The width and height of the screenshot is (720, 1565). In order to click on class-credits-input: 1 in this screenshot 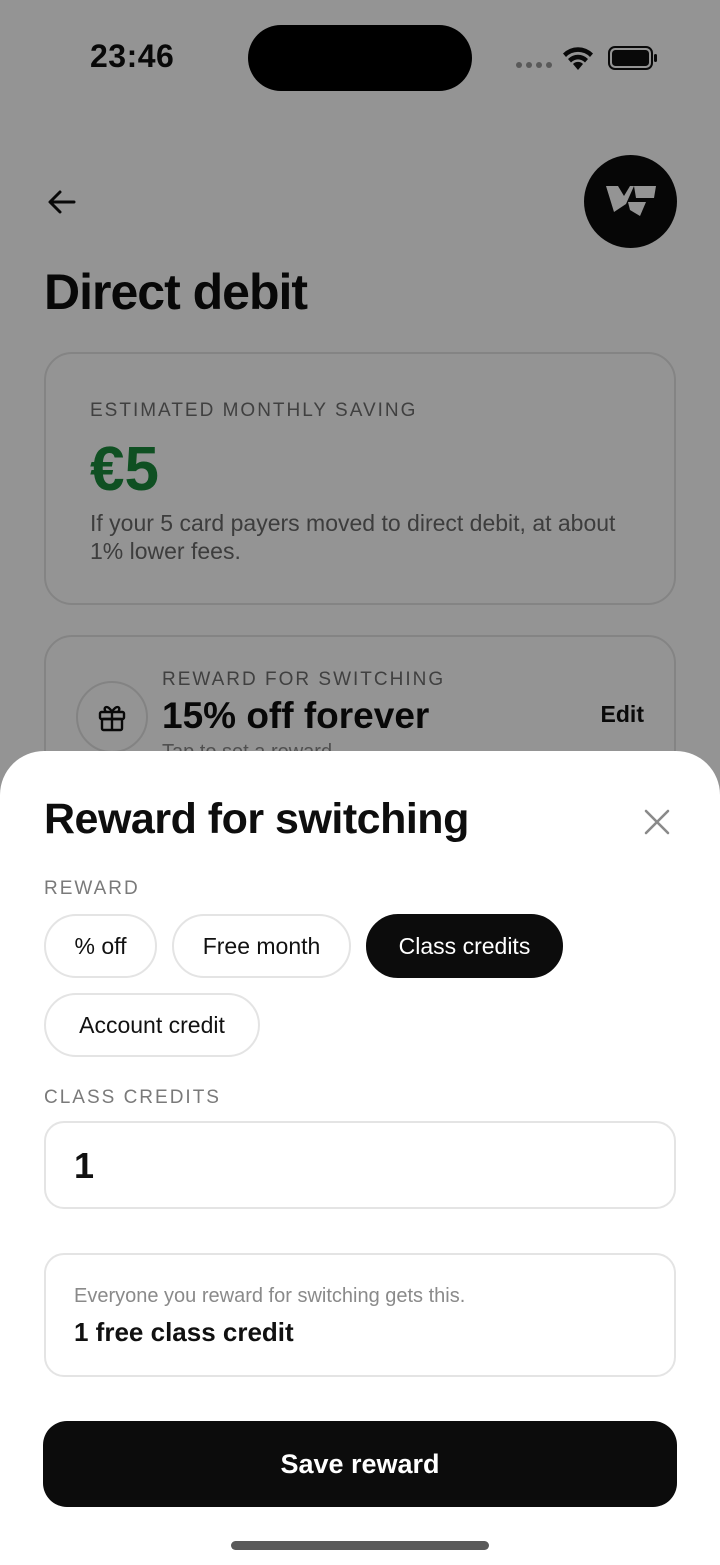, I will do `click(360, 1165)`.